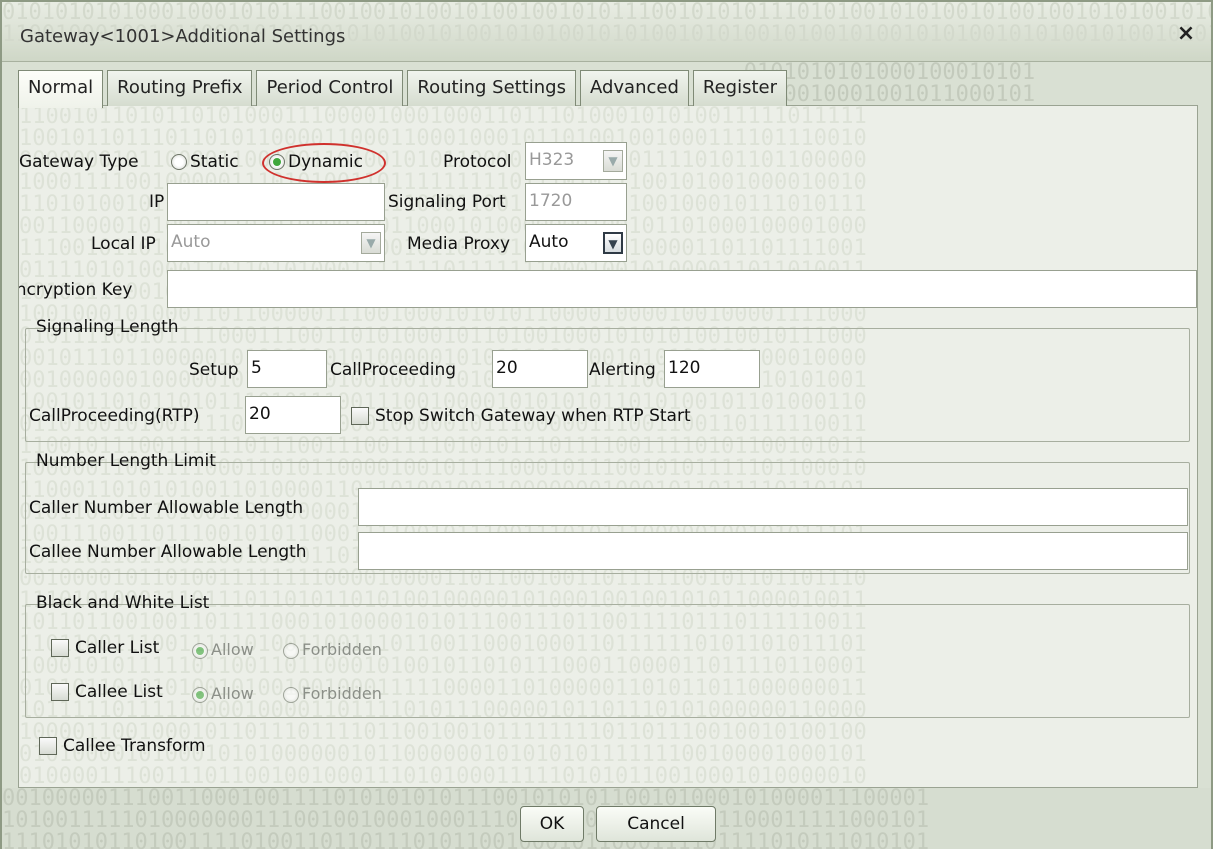 The image size is (1213, 849). What do you see at coordinates (214, 162) in the screenshot?
I see `static-label: Static` at bounding box center [214, 162].